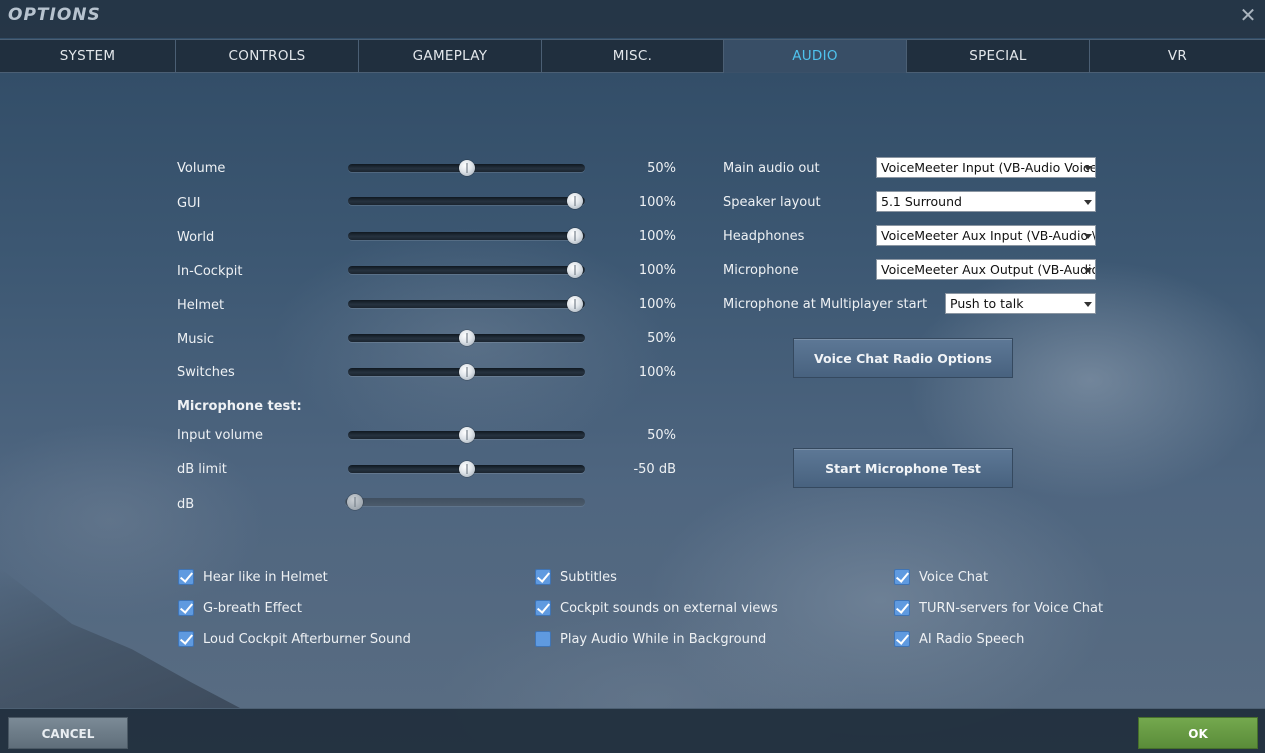 This screenshot has width=1265, height=753. I want to click on slider-label-gui: GUI, so click(189, 203).